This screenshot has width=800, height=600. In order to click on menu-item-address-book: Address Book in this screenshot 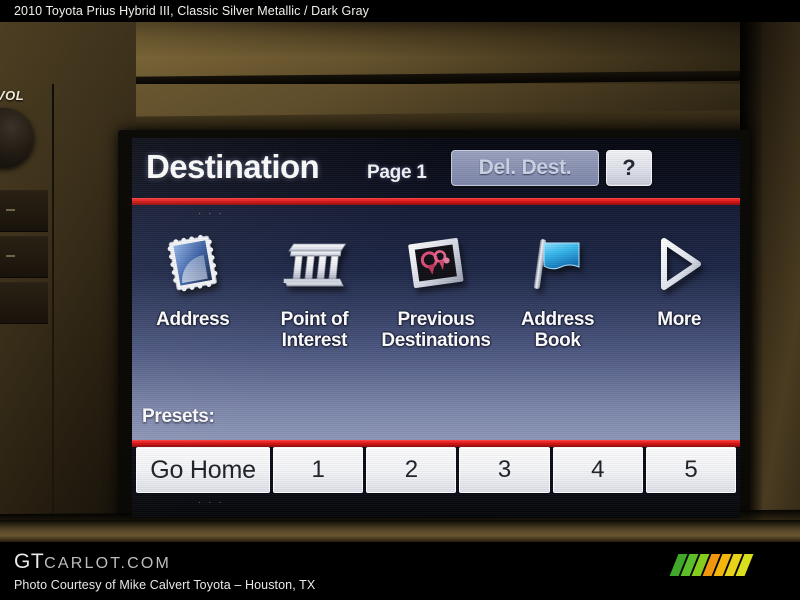, I will do `click(558, 282)`.